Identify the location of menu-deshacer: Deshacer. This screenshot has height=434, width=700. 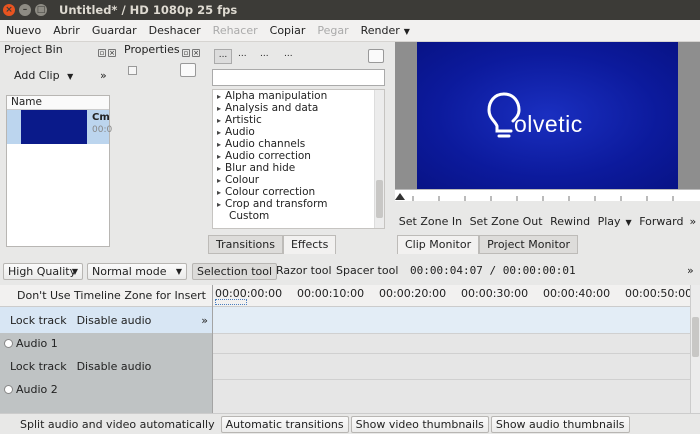
(175, 30).